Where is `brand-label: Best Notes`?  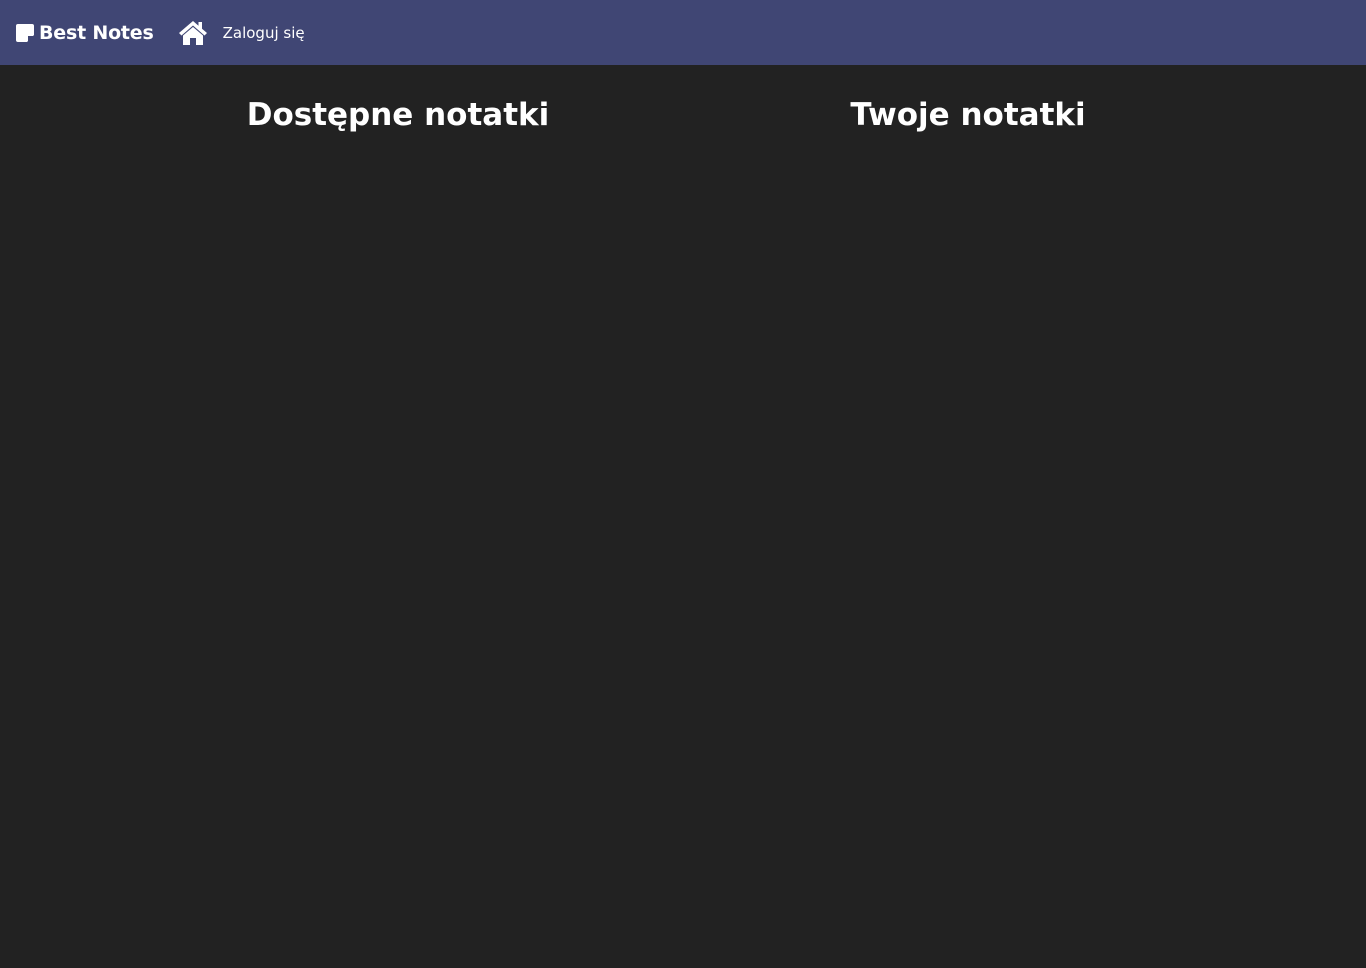 brand-label: Best Notes is located at coordinates (96, 32).